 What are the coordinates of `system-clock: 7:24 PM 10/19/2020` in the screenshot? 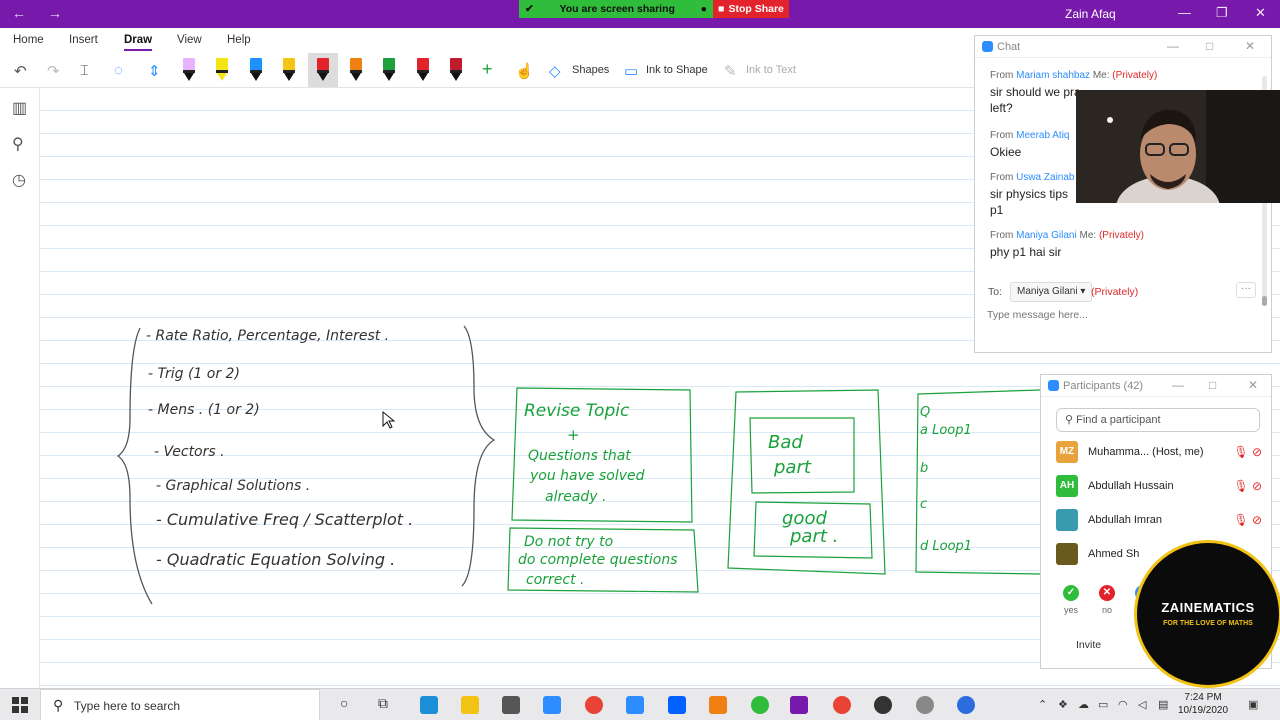 It's located at (1203, 704).